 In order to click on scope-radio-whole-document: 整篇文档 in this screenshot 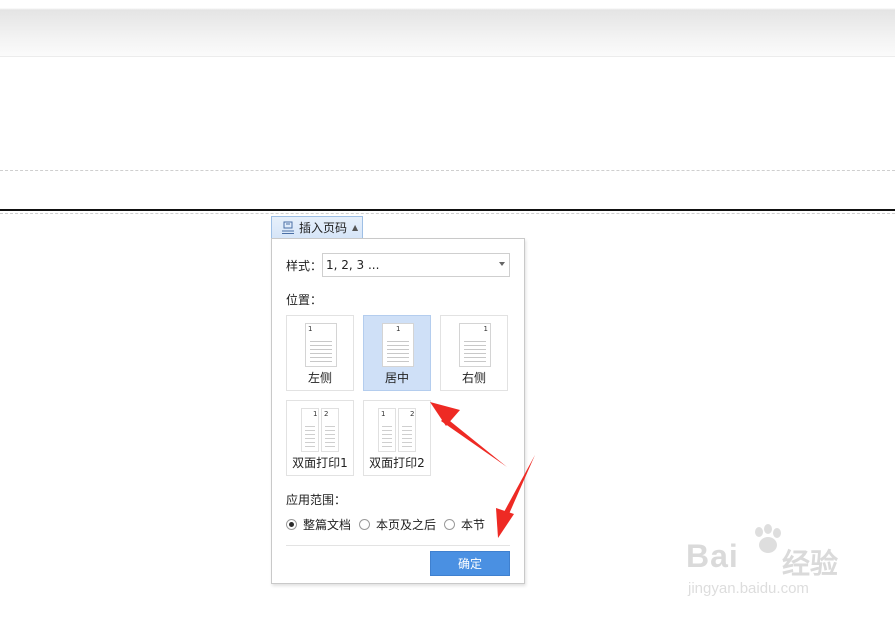, I will do `click(318, 524)`.